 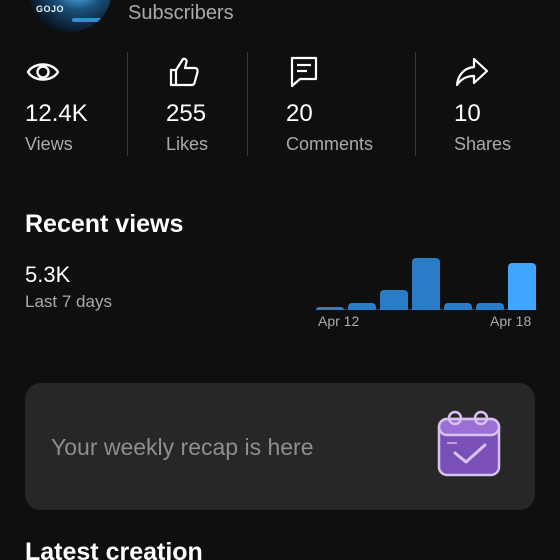 What do you see at coordinates (49, 144) in the screenshot?
I see `views-label: Views` at bounding box center [49, 144].